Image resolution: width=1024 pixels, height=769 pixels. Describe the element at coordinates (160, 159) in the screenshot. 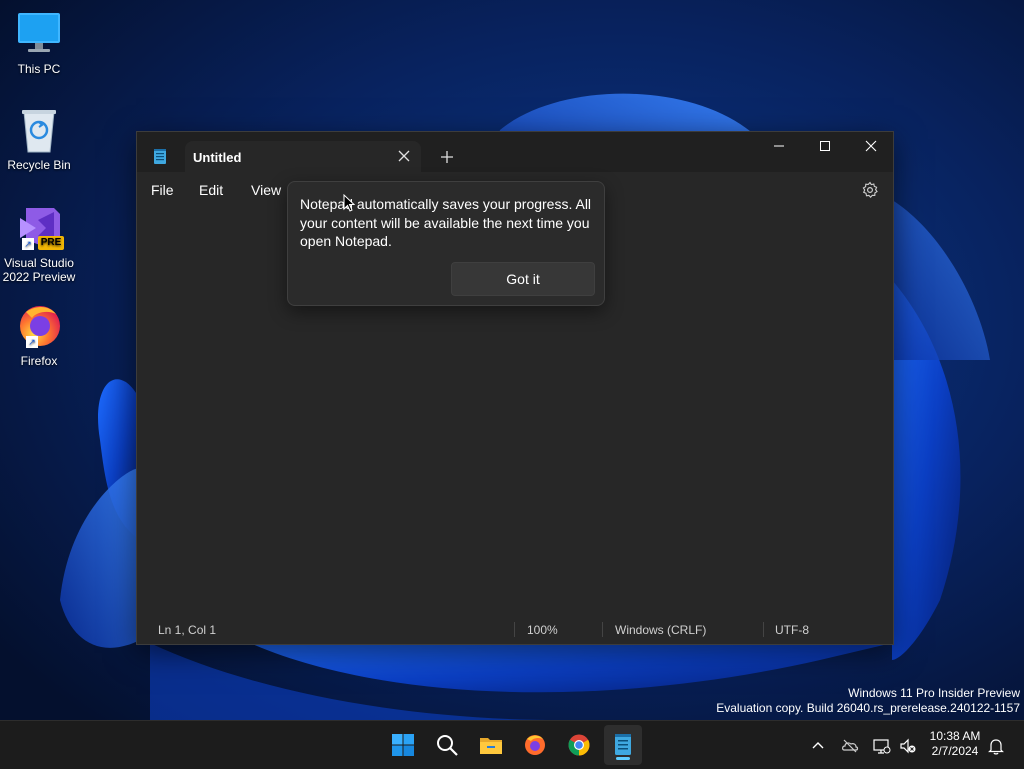

I see `notepad-app-icon` at that location.